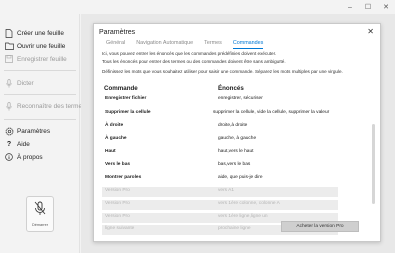 This screenshot has height=253, width=395. Describe the element at coordinates (126, 98) in the screenshot. I see `command-name: Enregistrer fichier` at that location.